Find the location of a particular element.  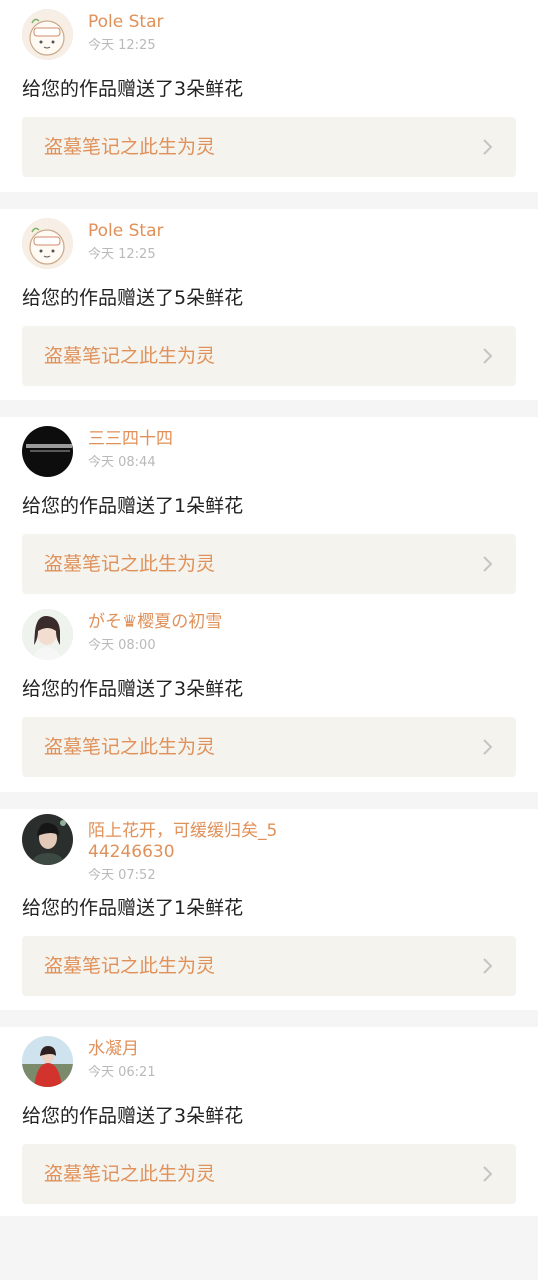

sender-name: 水凝月 is located at coordinates (298, 1049).